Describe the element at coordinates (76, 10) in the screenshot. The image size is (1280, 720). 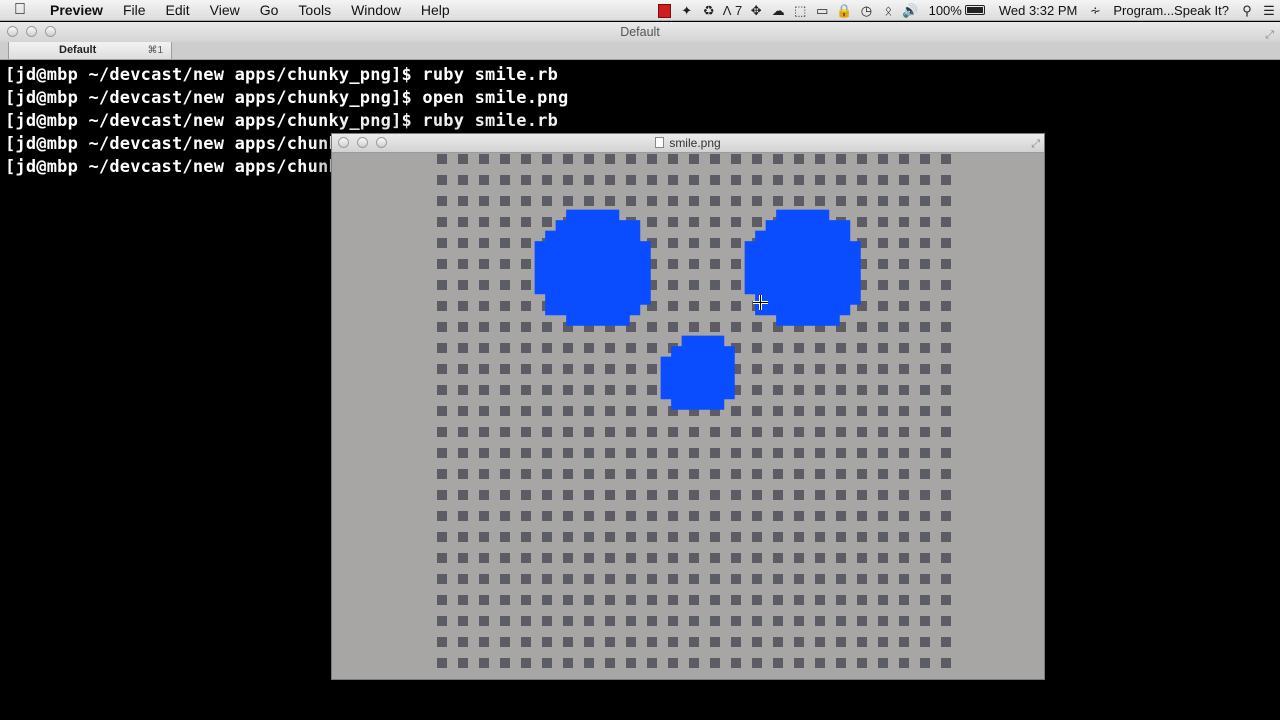
I see `app-menu-preview: Preview` at that location.